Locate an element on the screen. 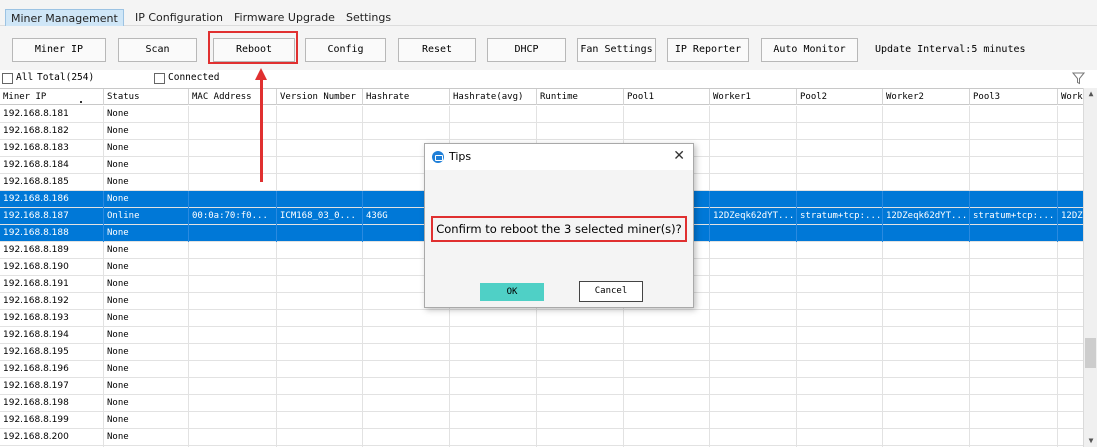 Image resolution: width=1097 pixels, height=447 pixels. cell-miner-ip: 192.168.8.184 is located at coordinates (52, 165).